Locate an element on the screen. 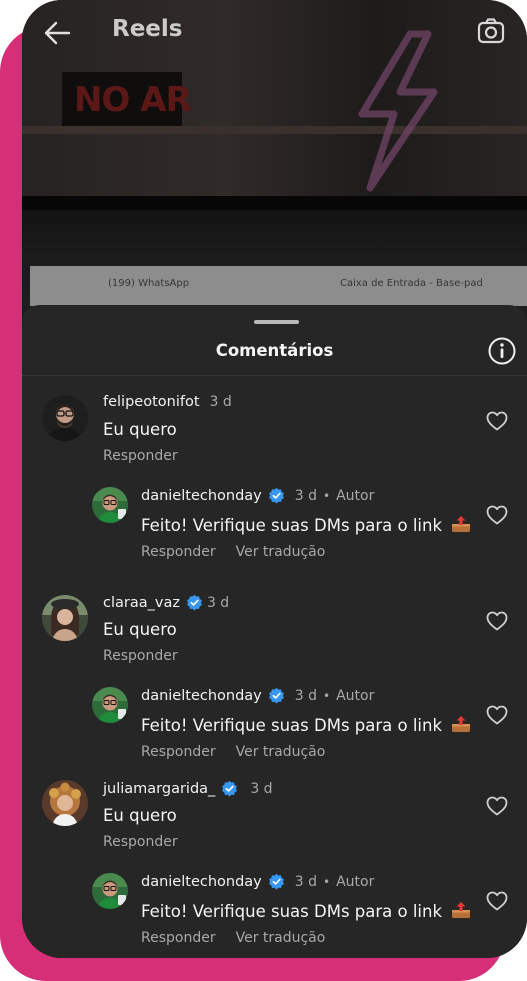 The width and height of the screenshot is (527, 981). comment-header: felipeotonifot 3 d is located at coordinates (167, 402).